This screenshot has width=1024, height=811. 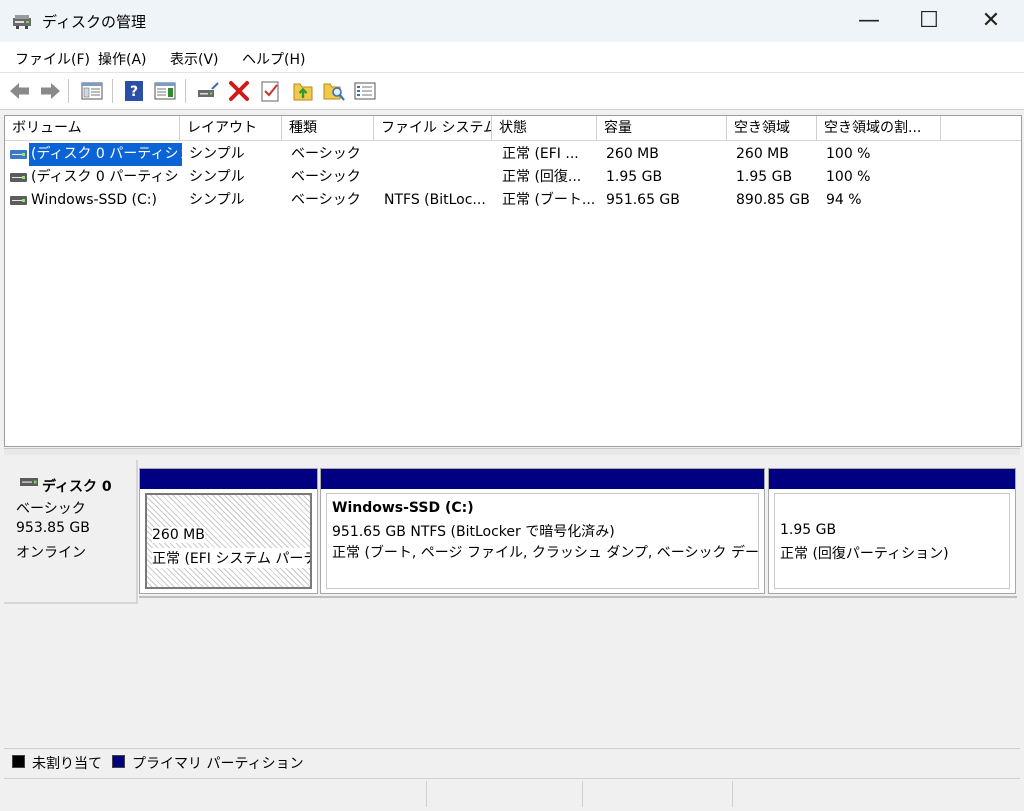 I want to click on volume-capacity: 260 MB, so click(x=632, y=154).